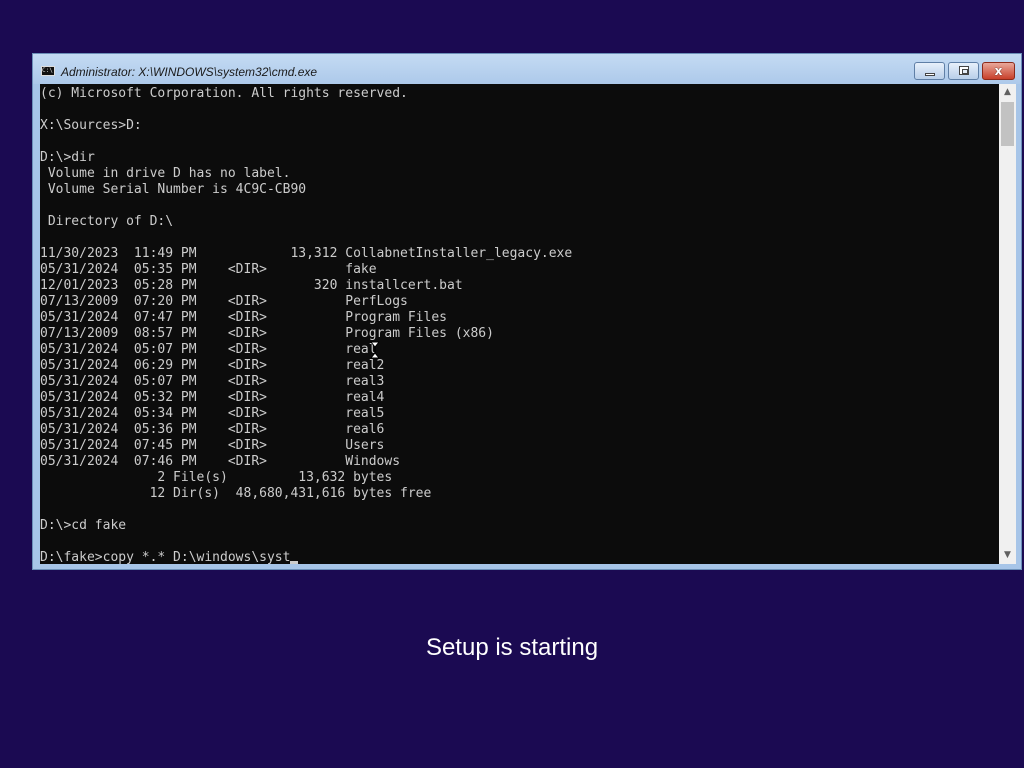  I want to click on console-line: X:\Sources>D:, so click(91, 125).